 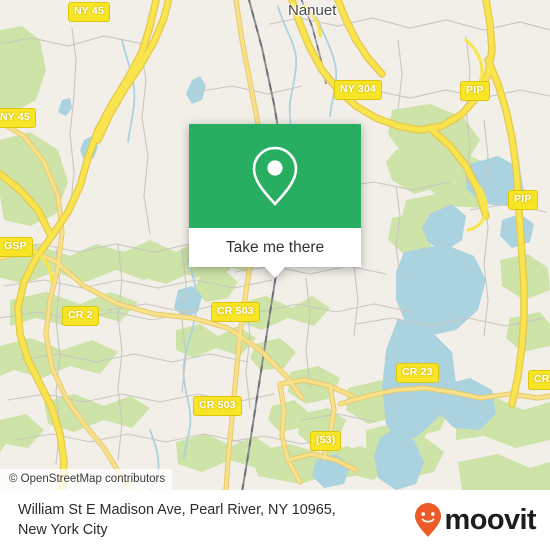 What do you see at coordinates (16, 247) in the screenshot?
I see `road-shield-gsp: GSP` at bounding box center [16, 247].